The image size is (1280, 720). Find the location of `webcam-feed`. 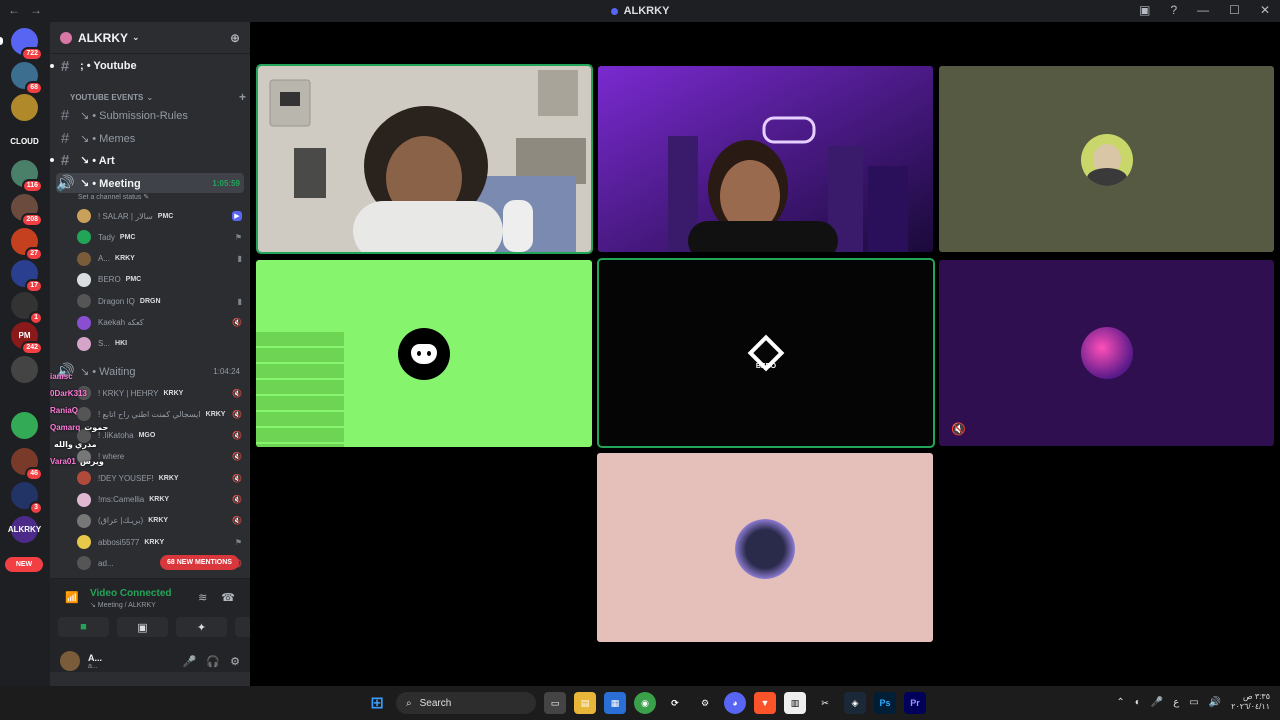

webcam-feed is located at coordinates (765, 159).